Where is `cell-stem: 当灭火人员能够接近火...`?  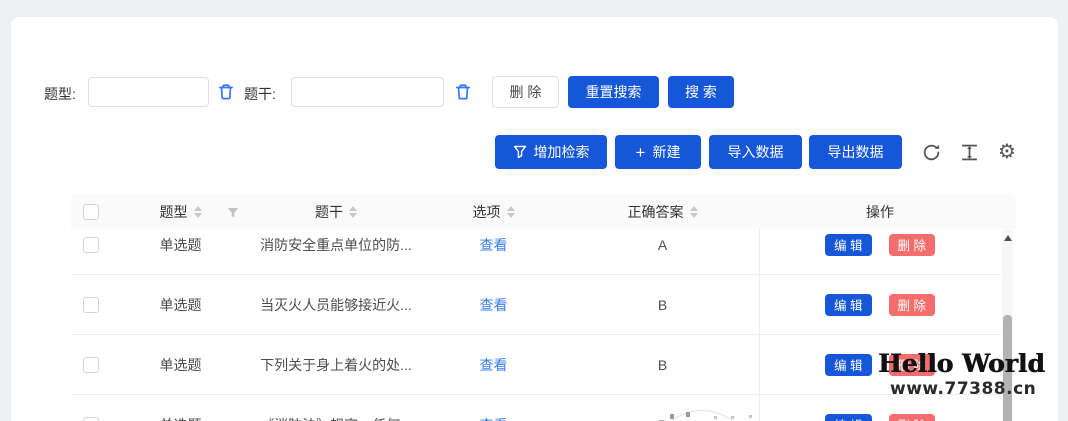
cell-stem: 当灭火人员能够接近火... is located at coordinates (336, 304).